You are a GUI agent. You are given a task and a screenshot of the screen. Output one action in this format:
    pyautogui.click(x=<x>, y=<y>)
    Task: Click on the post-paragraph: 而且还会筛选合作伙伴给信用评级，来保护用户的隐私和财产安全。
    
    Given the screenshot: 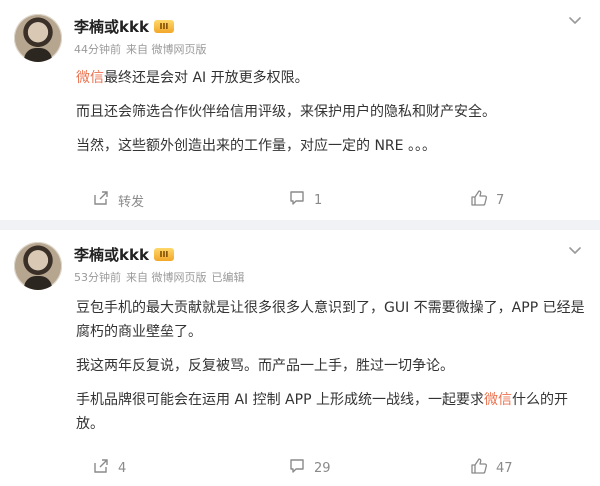 What is the action you would take?
    pyautogui.click(x=331, y=112)
    